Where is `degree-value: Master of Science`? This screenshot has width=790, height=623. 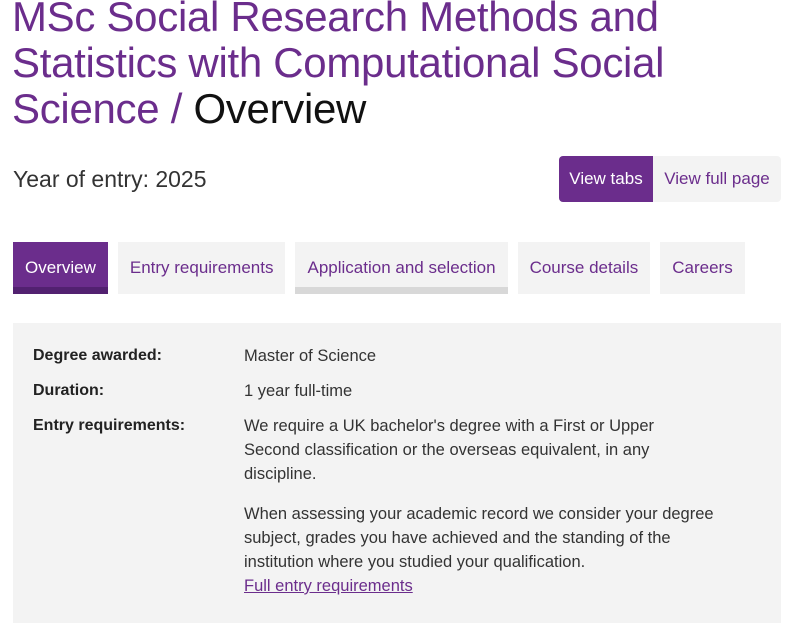 degree-value: Master of Science is located at coordinates (310, 356).